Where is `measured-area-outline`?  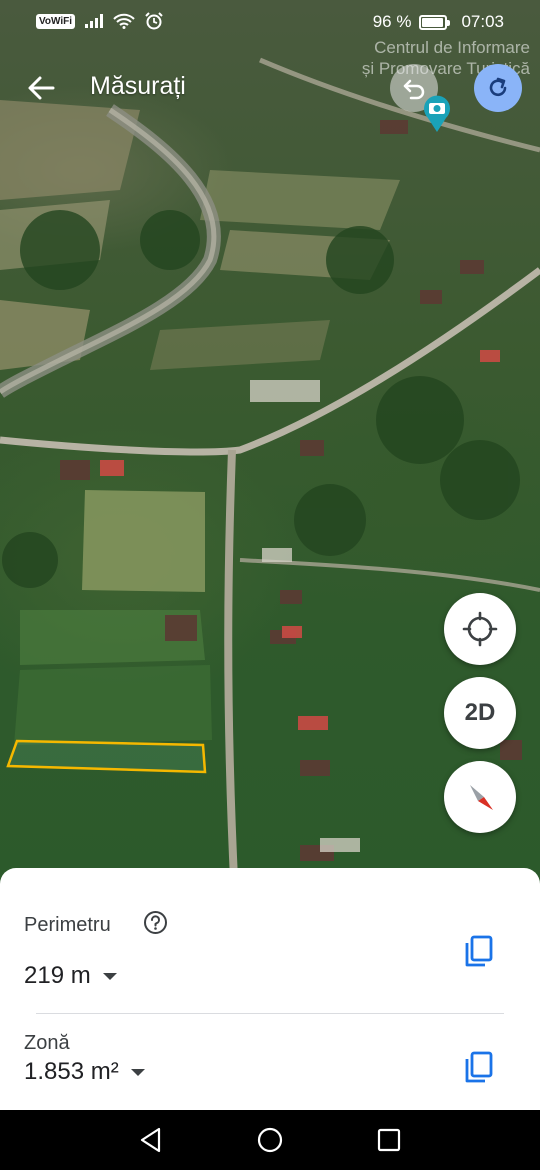 measured-area-outline is located at coordinates (106, 756).